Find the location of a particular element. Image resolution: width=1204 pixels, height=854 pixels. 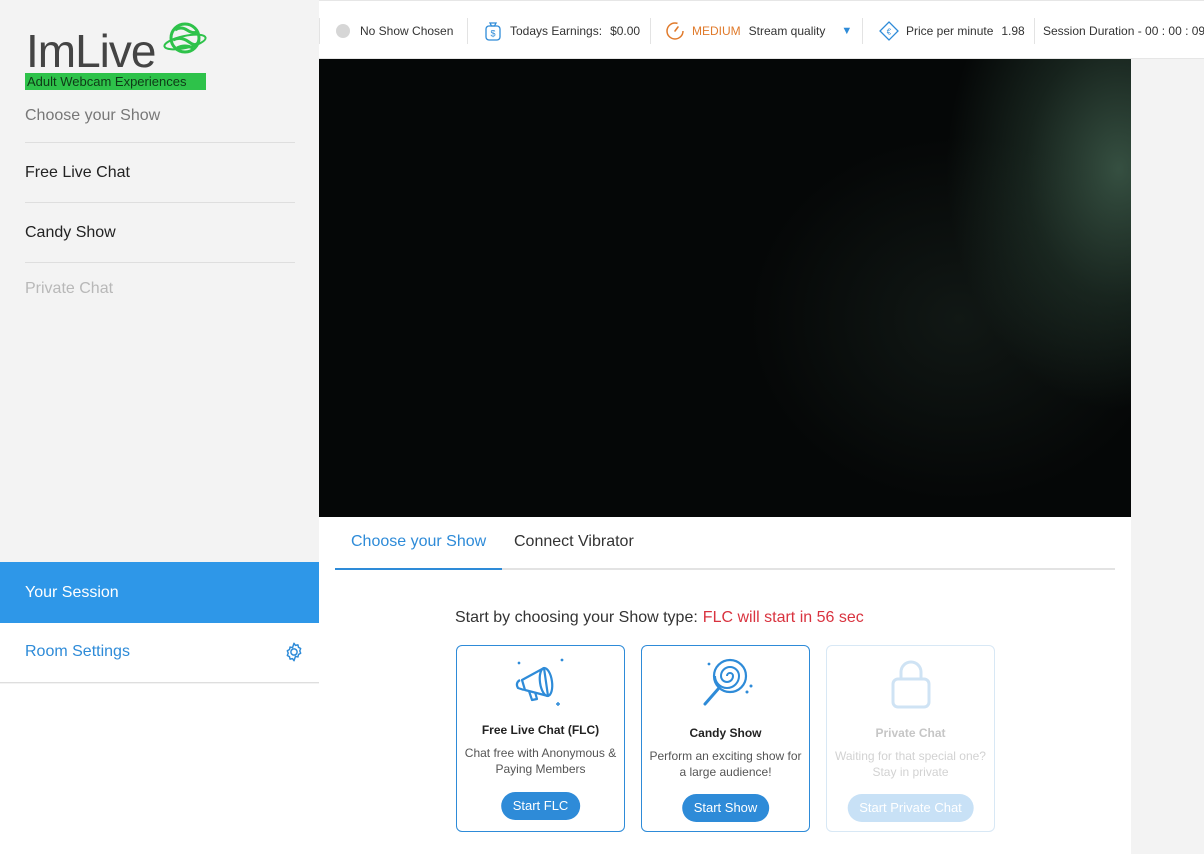

tab-connect-vibrator: Connect Vibrator is located at coordinates (574, 543).